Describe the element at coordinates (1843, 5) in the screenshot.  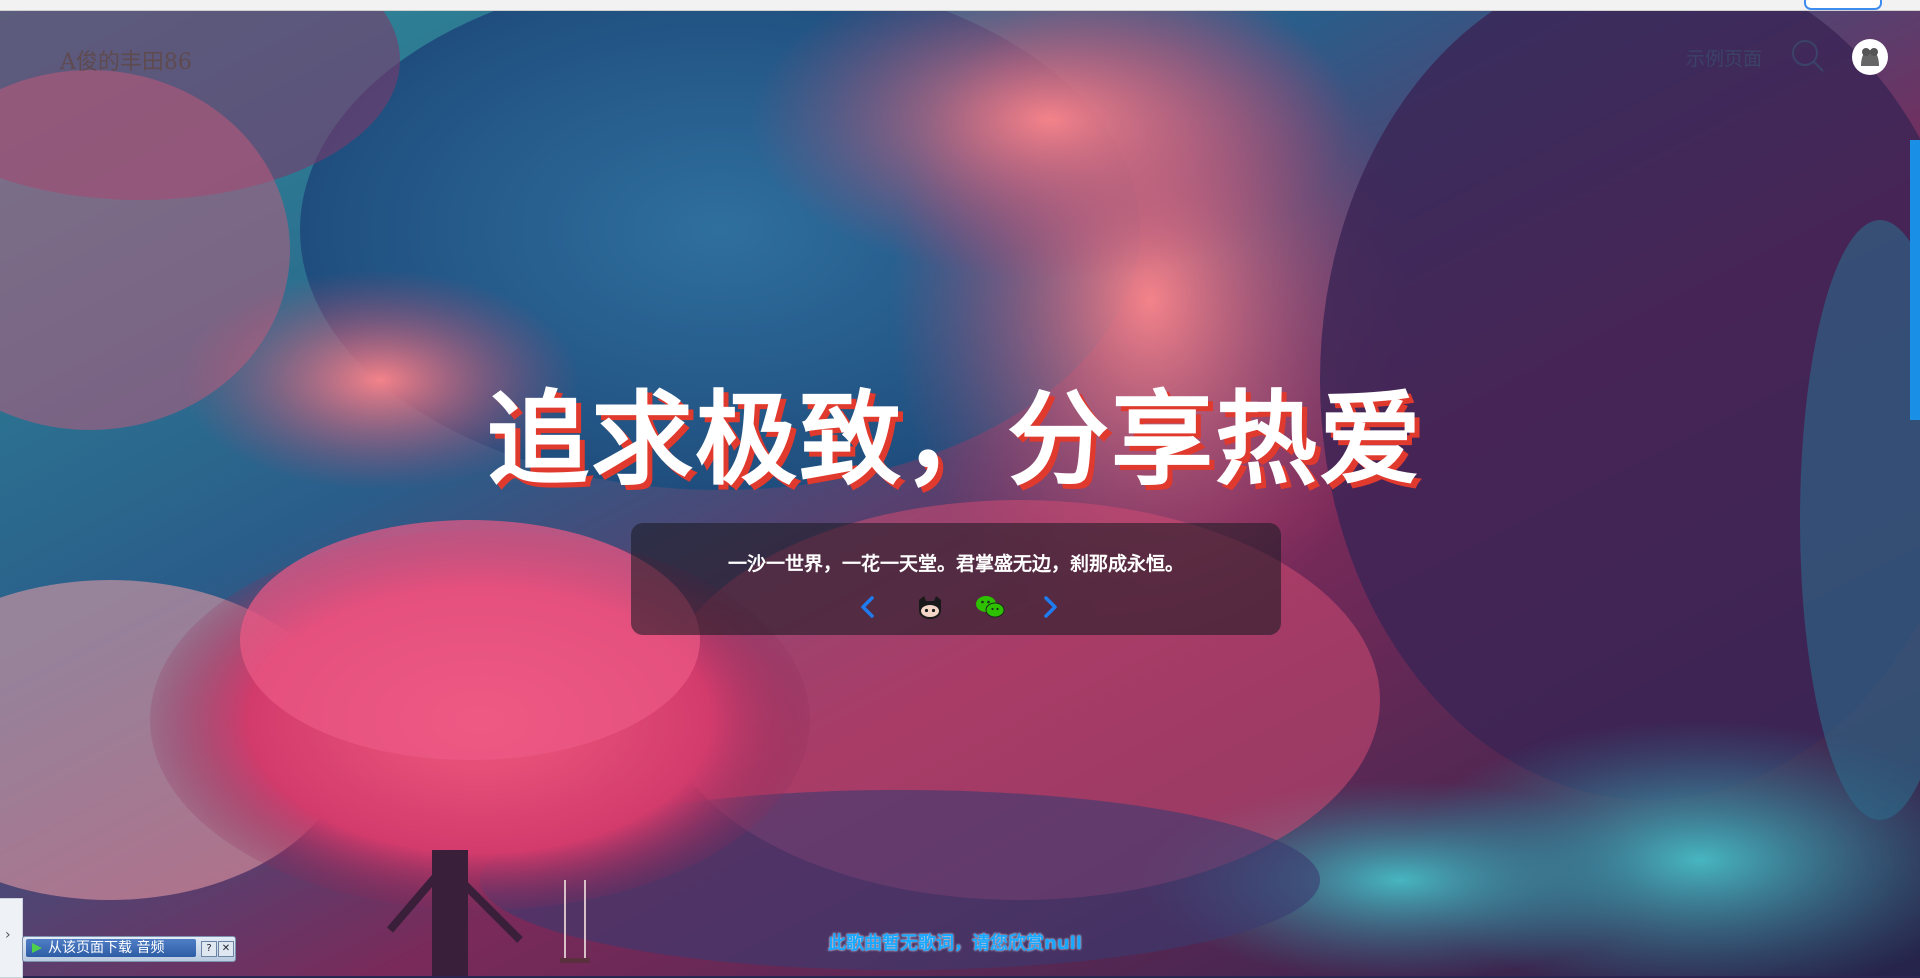
I see `browser-pill-button` at that location.